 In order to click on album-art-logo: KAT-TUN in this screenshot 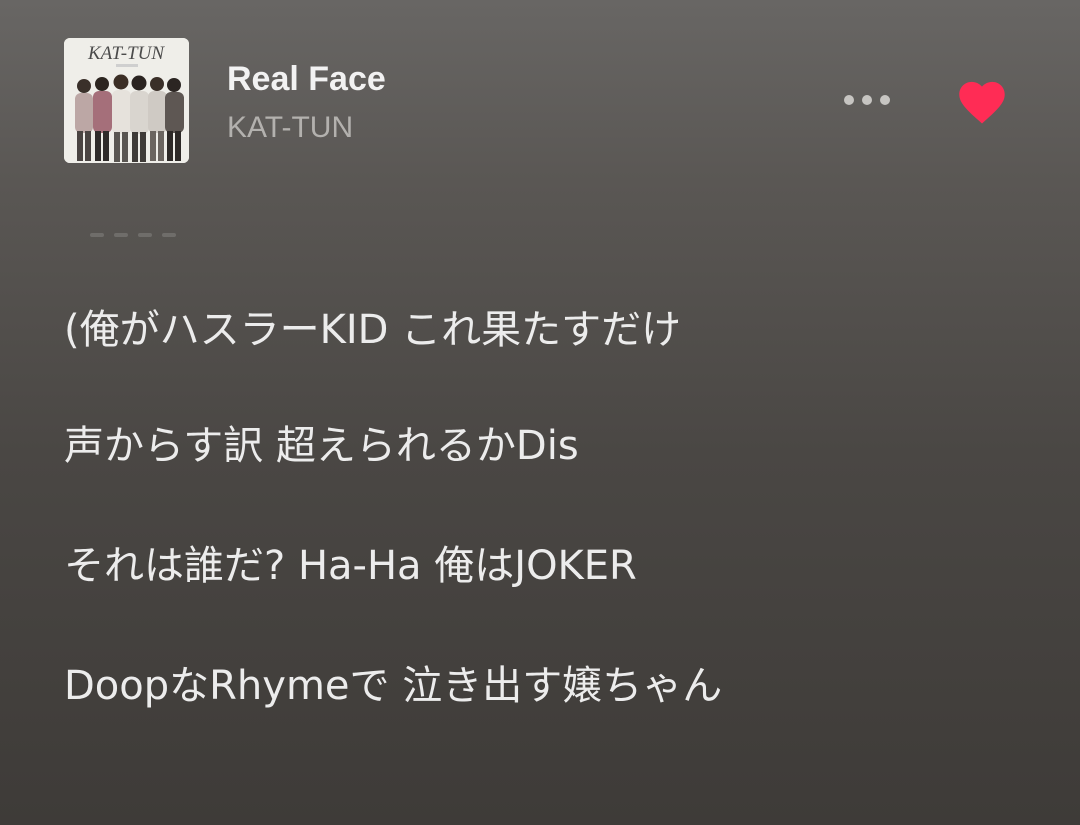, I will do `click(126, 53)`.